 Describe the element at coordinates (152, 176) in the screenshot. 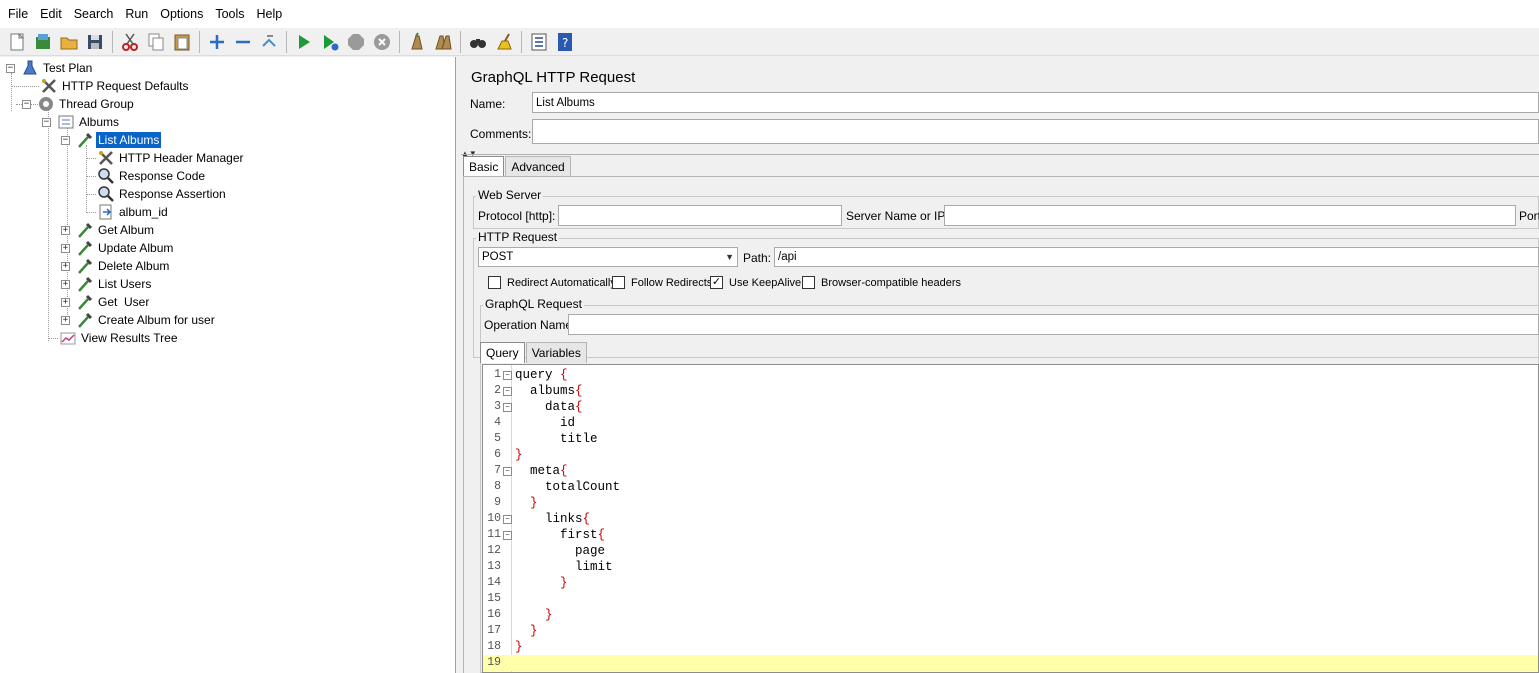

I see `tree-node-response-code: Response Code` at that location.